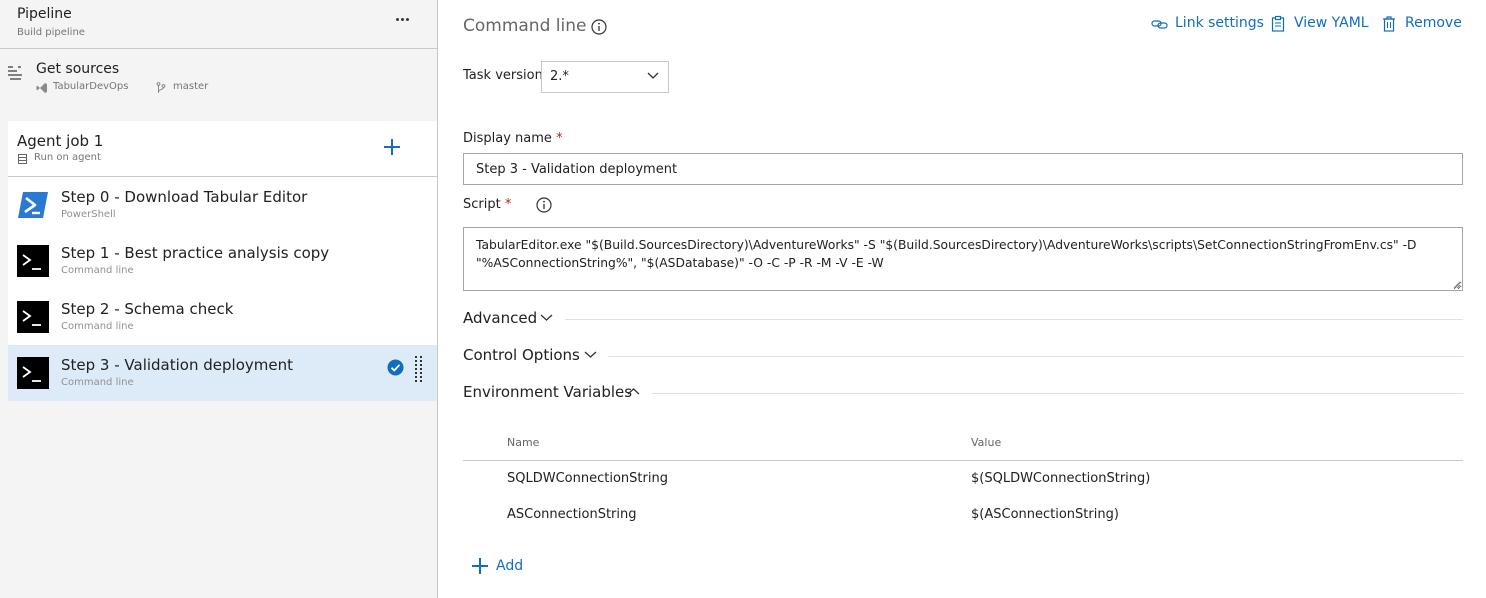  I want to click on script-label-text: Script, so click(482, 204).